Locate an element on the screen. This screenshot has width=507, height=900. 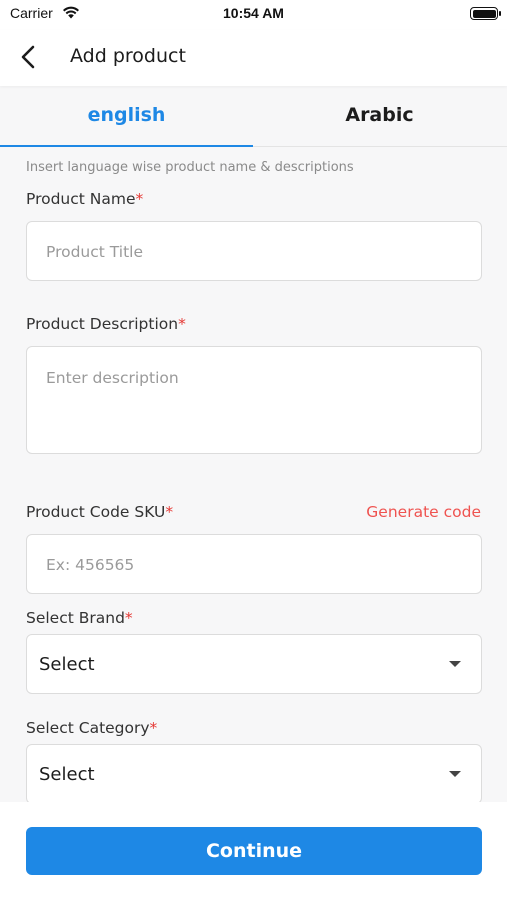
brand-select-value: Select is located at coordinates (67, 664).